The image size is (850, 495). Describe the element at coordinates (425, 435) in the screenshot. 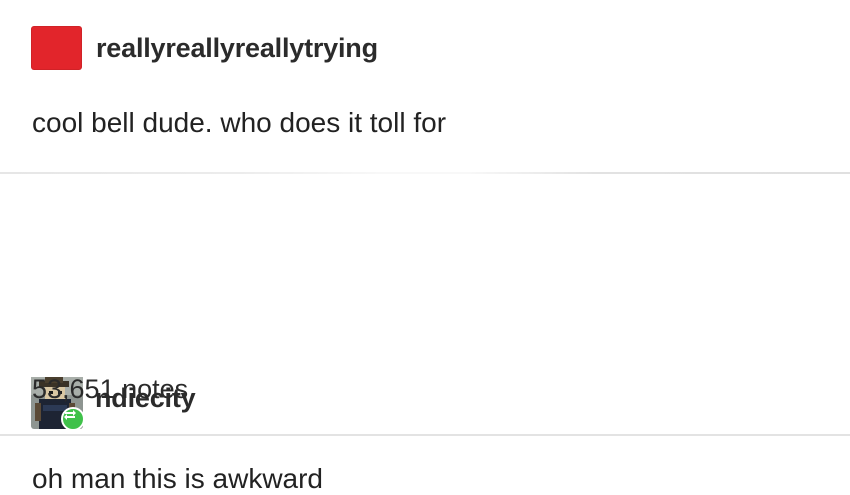

I see `bottom-divider` at that location.